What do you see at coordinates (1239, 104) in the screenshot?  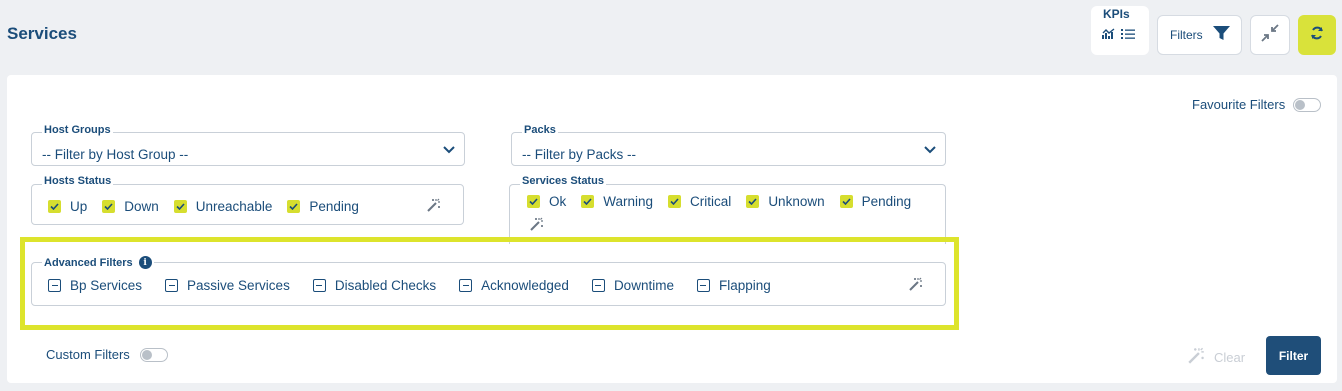 I see `favourite-filters-label: Favourite Filters` at bounding box center [1239, 104].